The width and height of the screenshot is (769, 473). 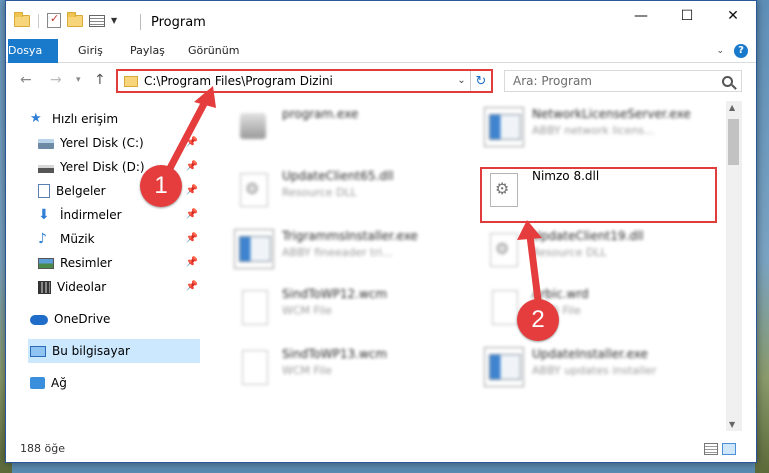 I want to click on sidebar-item-label: İndirmeler, so click(x=91, y=215).